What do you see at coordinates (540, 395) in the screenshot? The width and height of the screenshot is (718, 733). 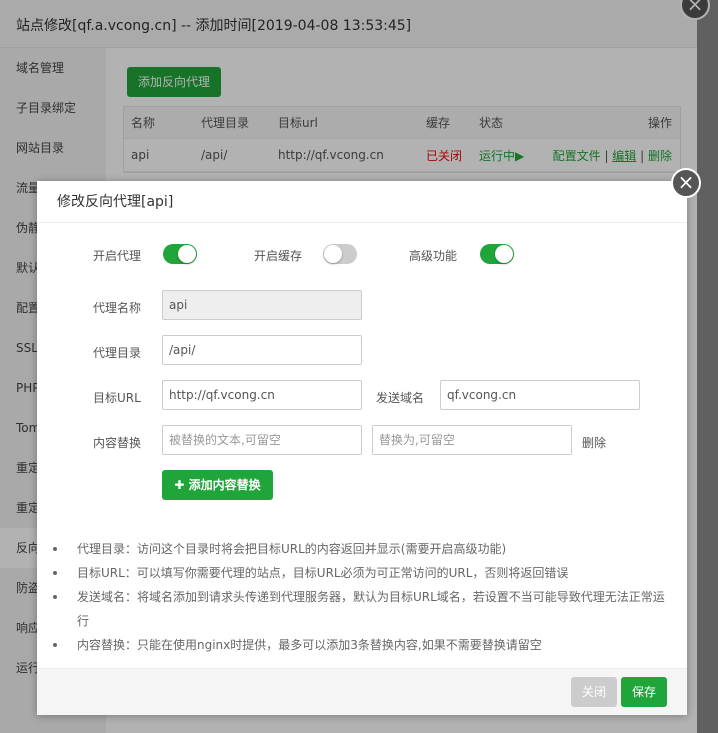 I see `send-domain-input` at bounding box center [540, 395].